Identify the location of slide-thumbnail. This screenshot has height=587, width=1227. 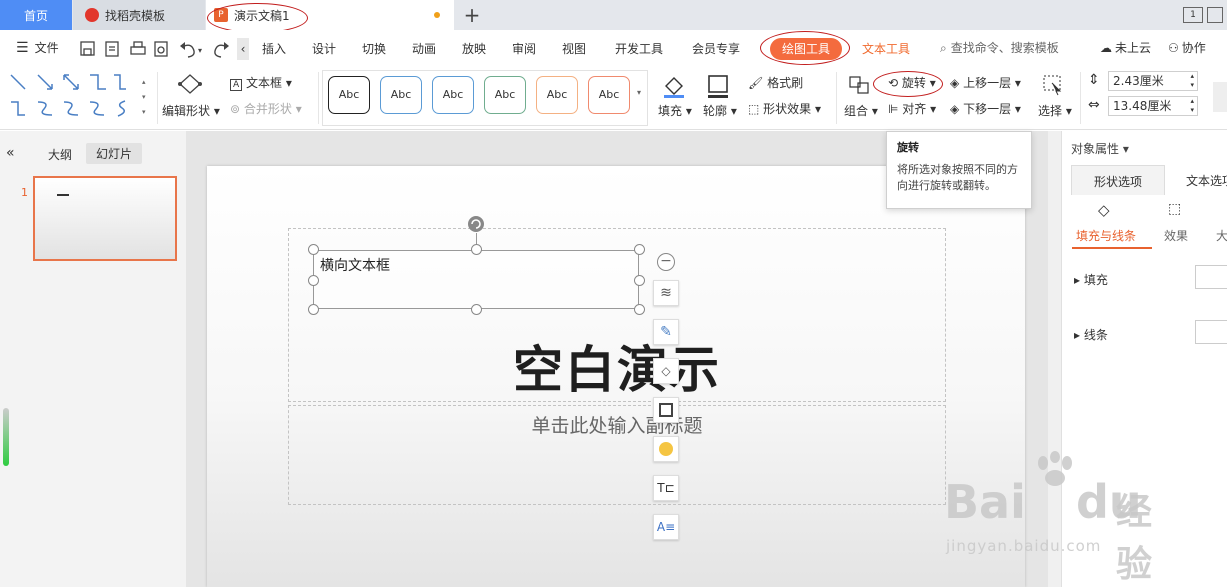
(105, 218).